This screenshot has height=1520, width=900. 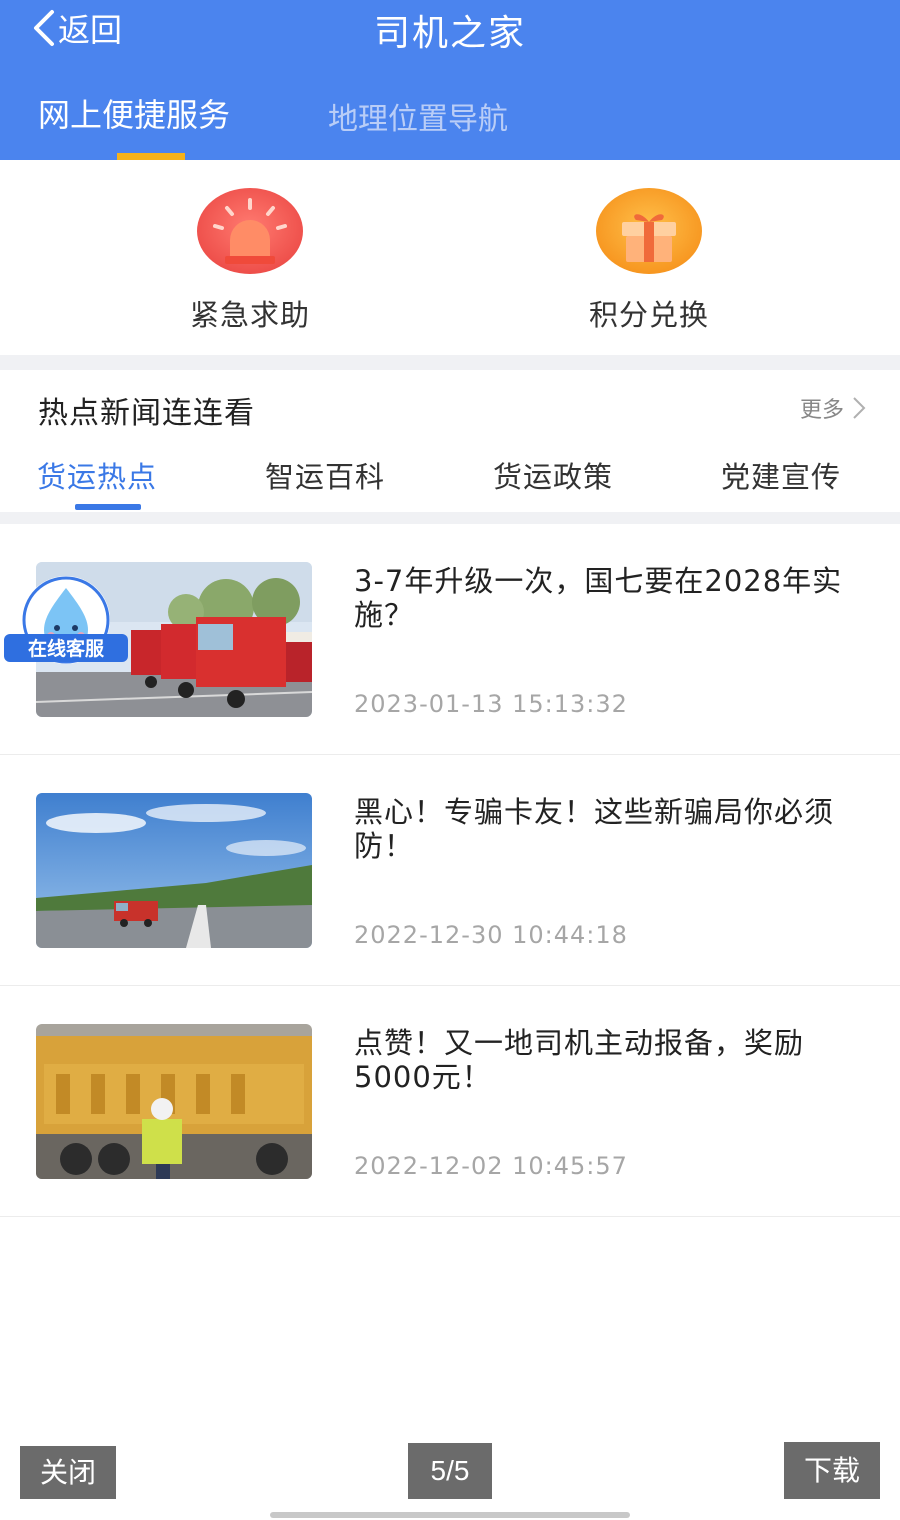 I want to click on mascot-icon: 在线客服, so click(x=66, y=620).